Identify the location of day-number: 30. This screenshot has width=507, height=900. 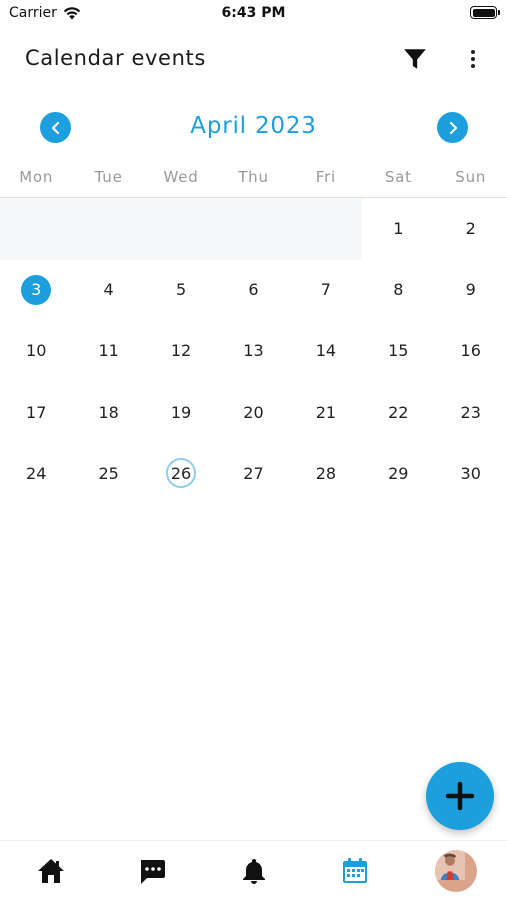
(470, 473).